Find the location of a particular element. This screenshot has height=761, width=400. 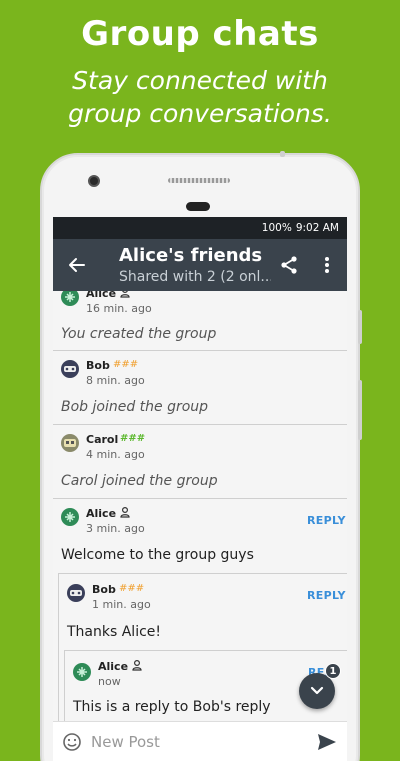

list-item: Bob ### 8 min. ago Bob joined the group is located at coordinates (200, 388).